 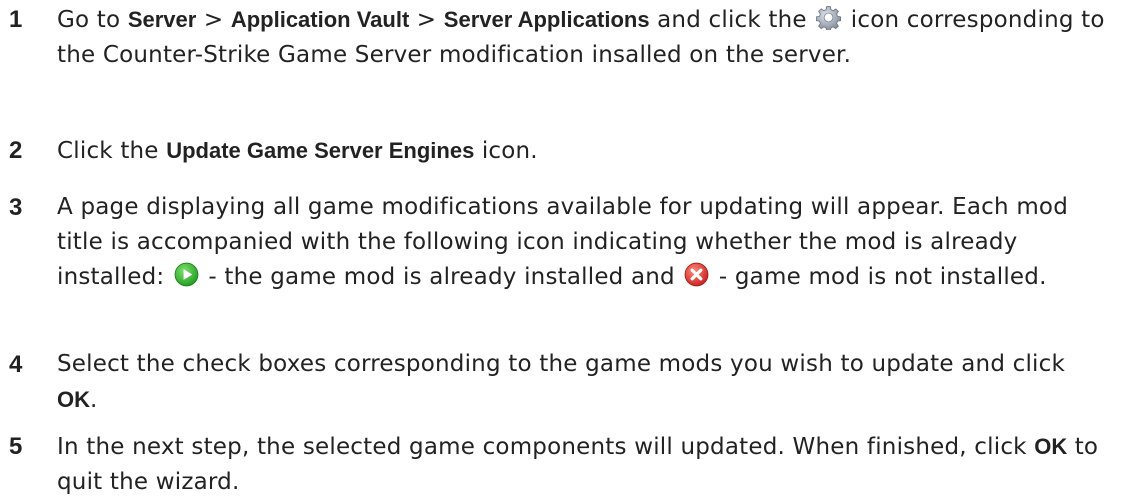 I want to click on step-number: 5, so click(x=16, y=446).